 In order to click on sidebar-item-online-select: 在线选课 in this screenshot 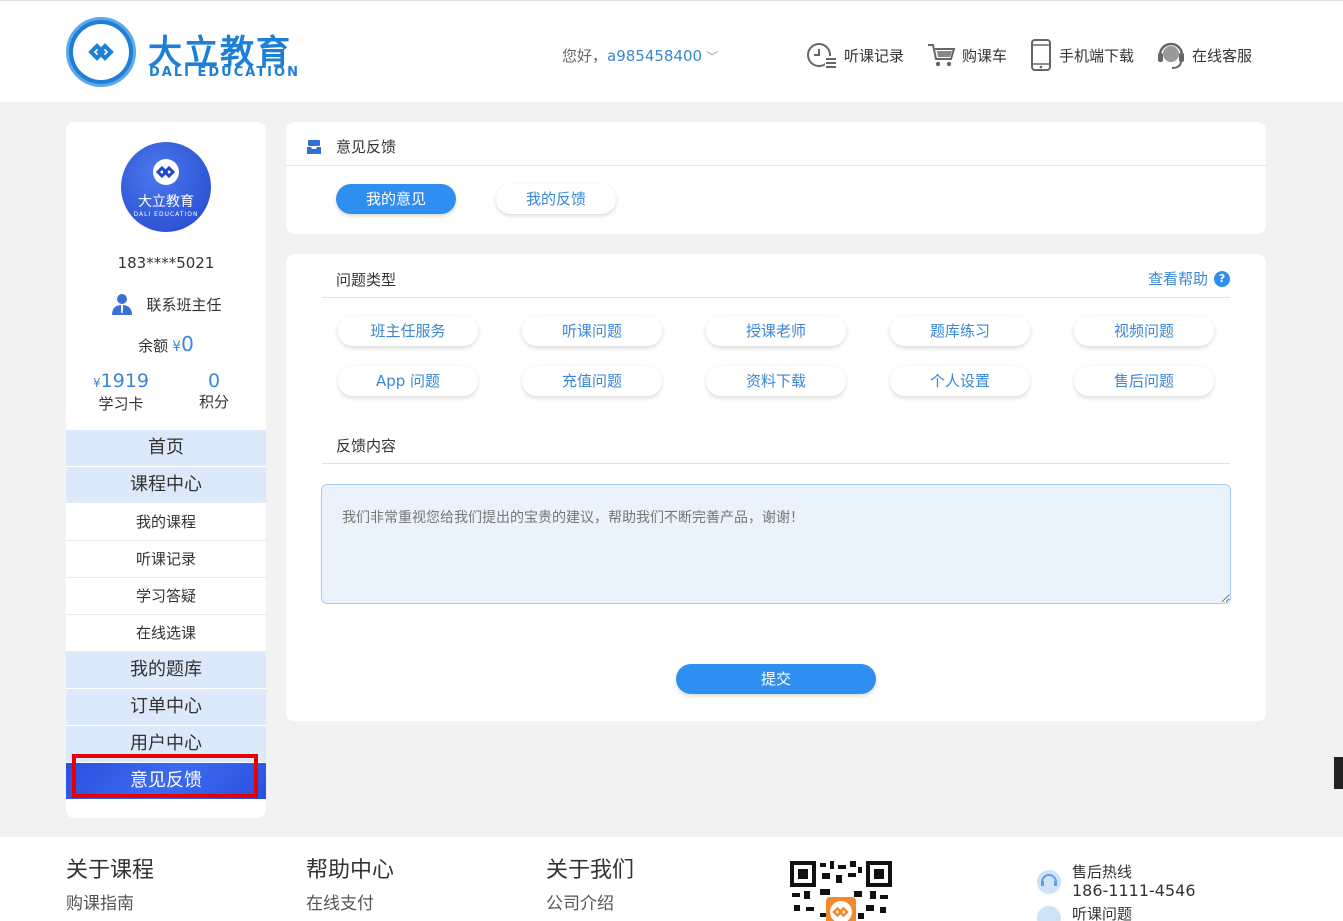, I will do `click(166, 633)`.